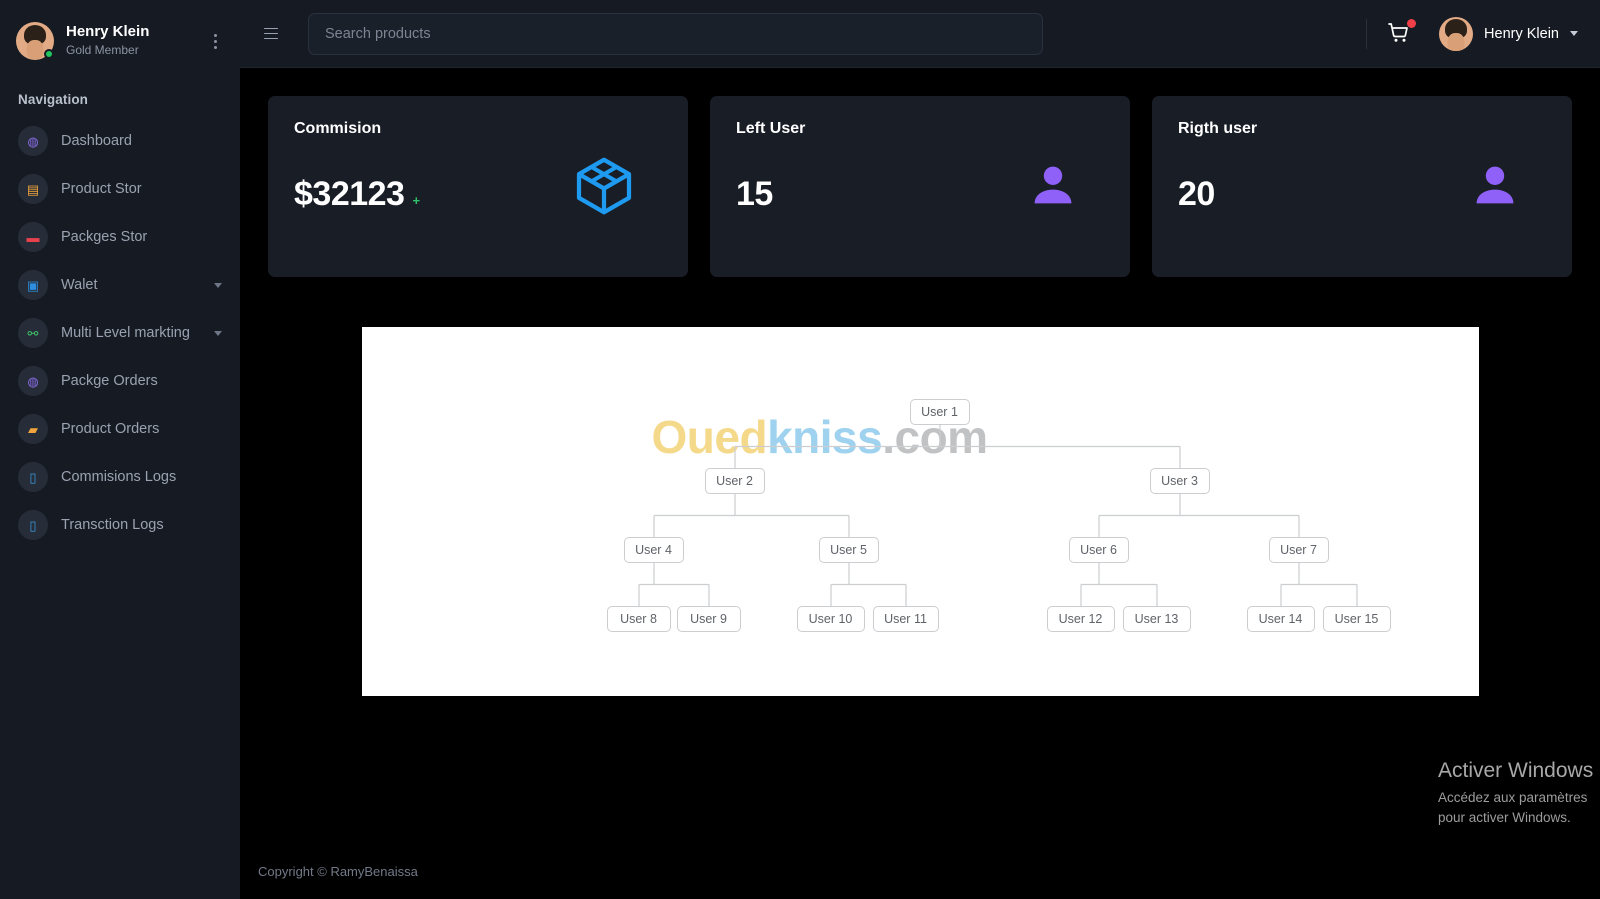  Describe the element at coordinates (338, 128) in the screenshot. I see `stat-card-title: Commision` at that location.